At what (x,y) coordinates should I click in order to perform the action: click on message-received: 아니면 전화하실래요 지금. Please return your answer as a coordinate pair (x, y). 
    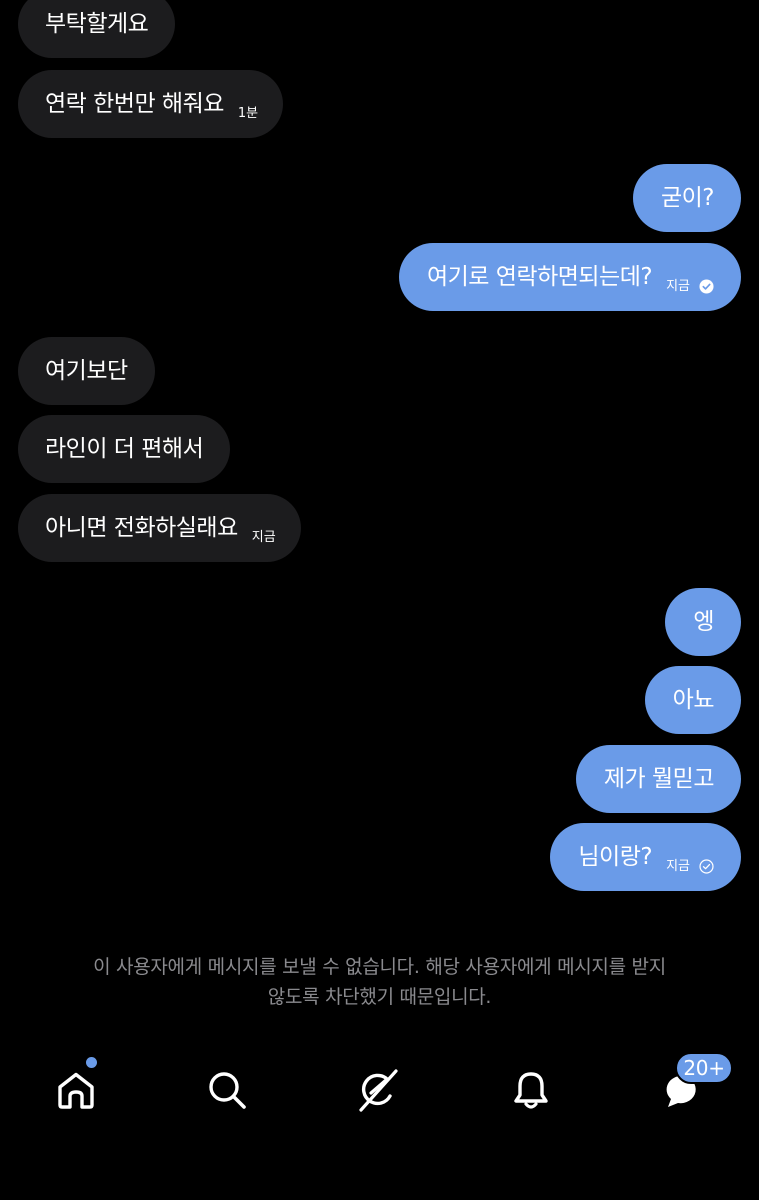
    Looking at the image, I should click on (159, 528).